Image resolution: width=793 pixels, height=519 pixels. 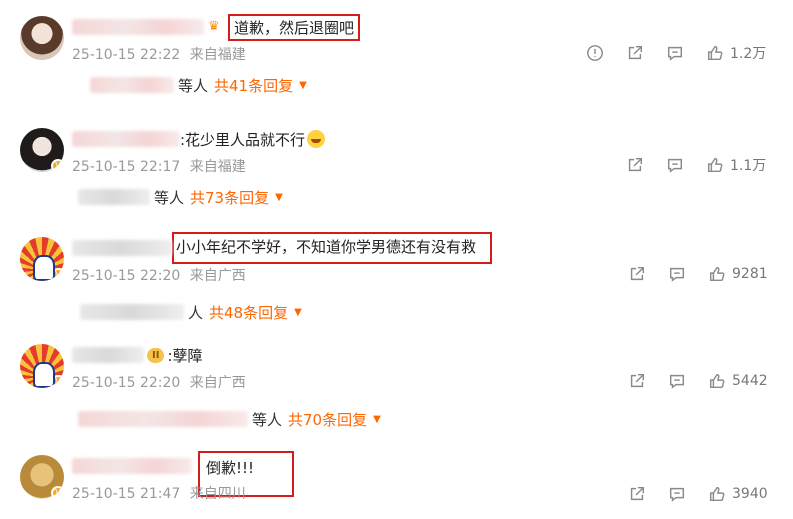 I want to click on timestamp: 25-10-15 22:17, so click(x=126, y=167).